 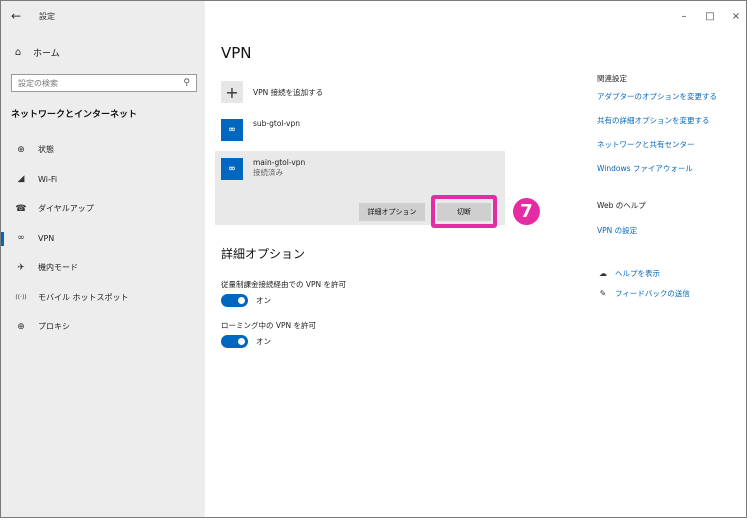 I want to click on adapter-options-link: アダプターのオプションを変更する, so click(x=657, y=96).